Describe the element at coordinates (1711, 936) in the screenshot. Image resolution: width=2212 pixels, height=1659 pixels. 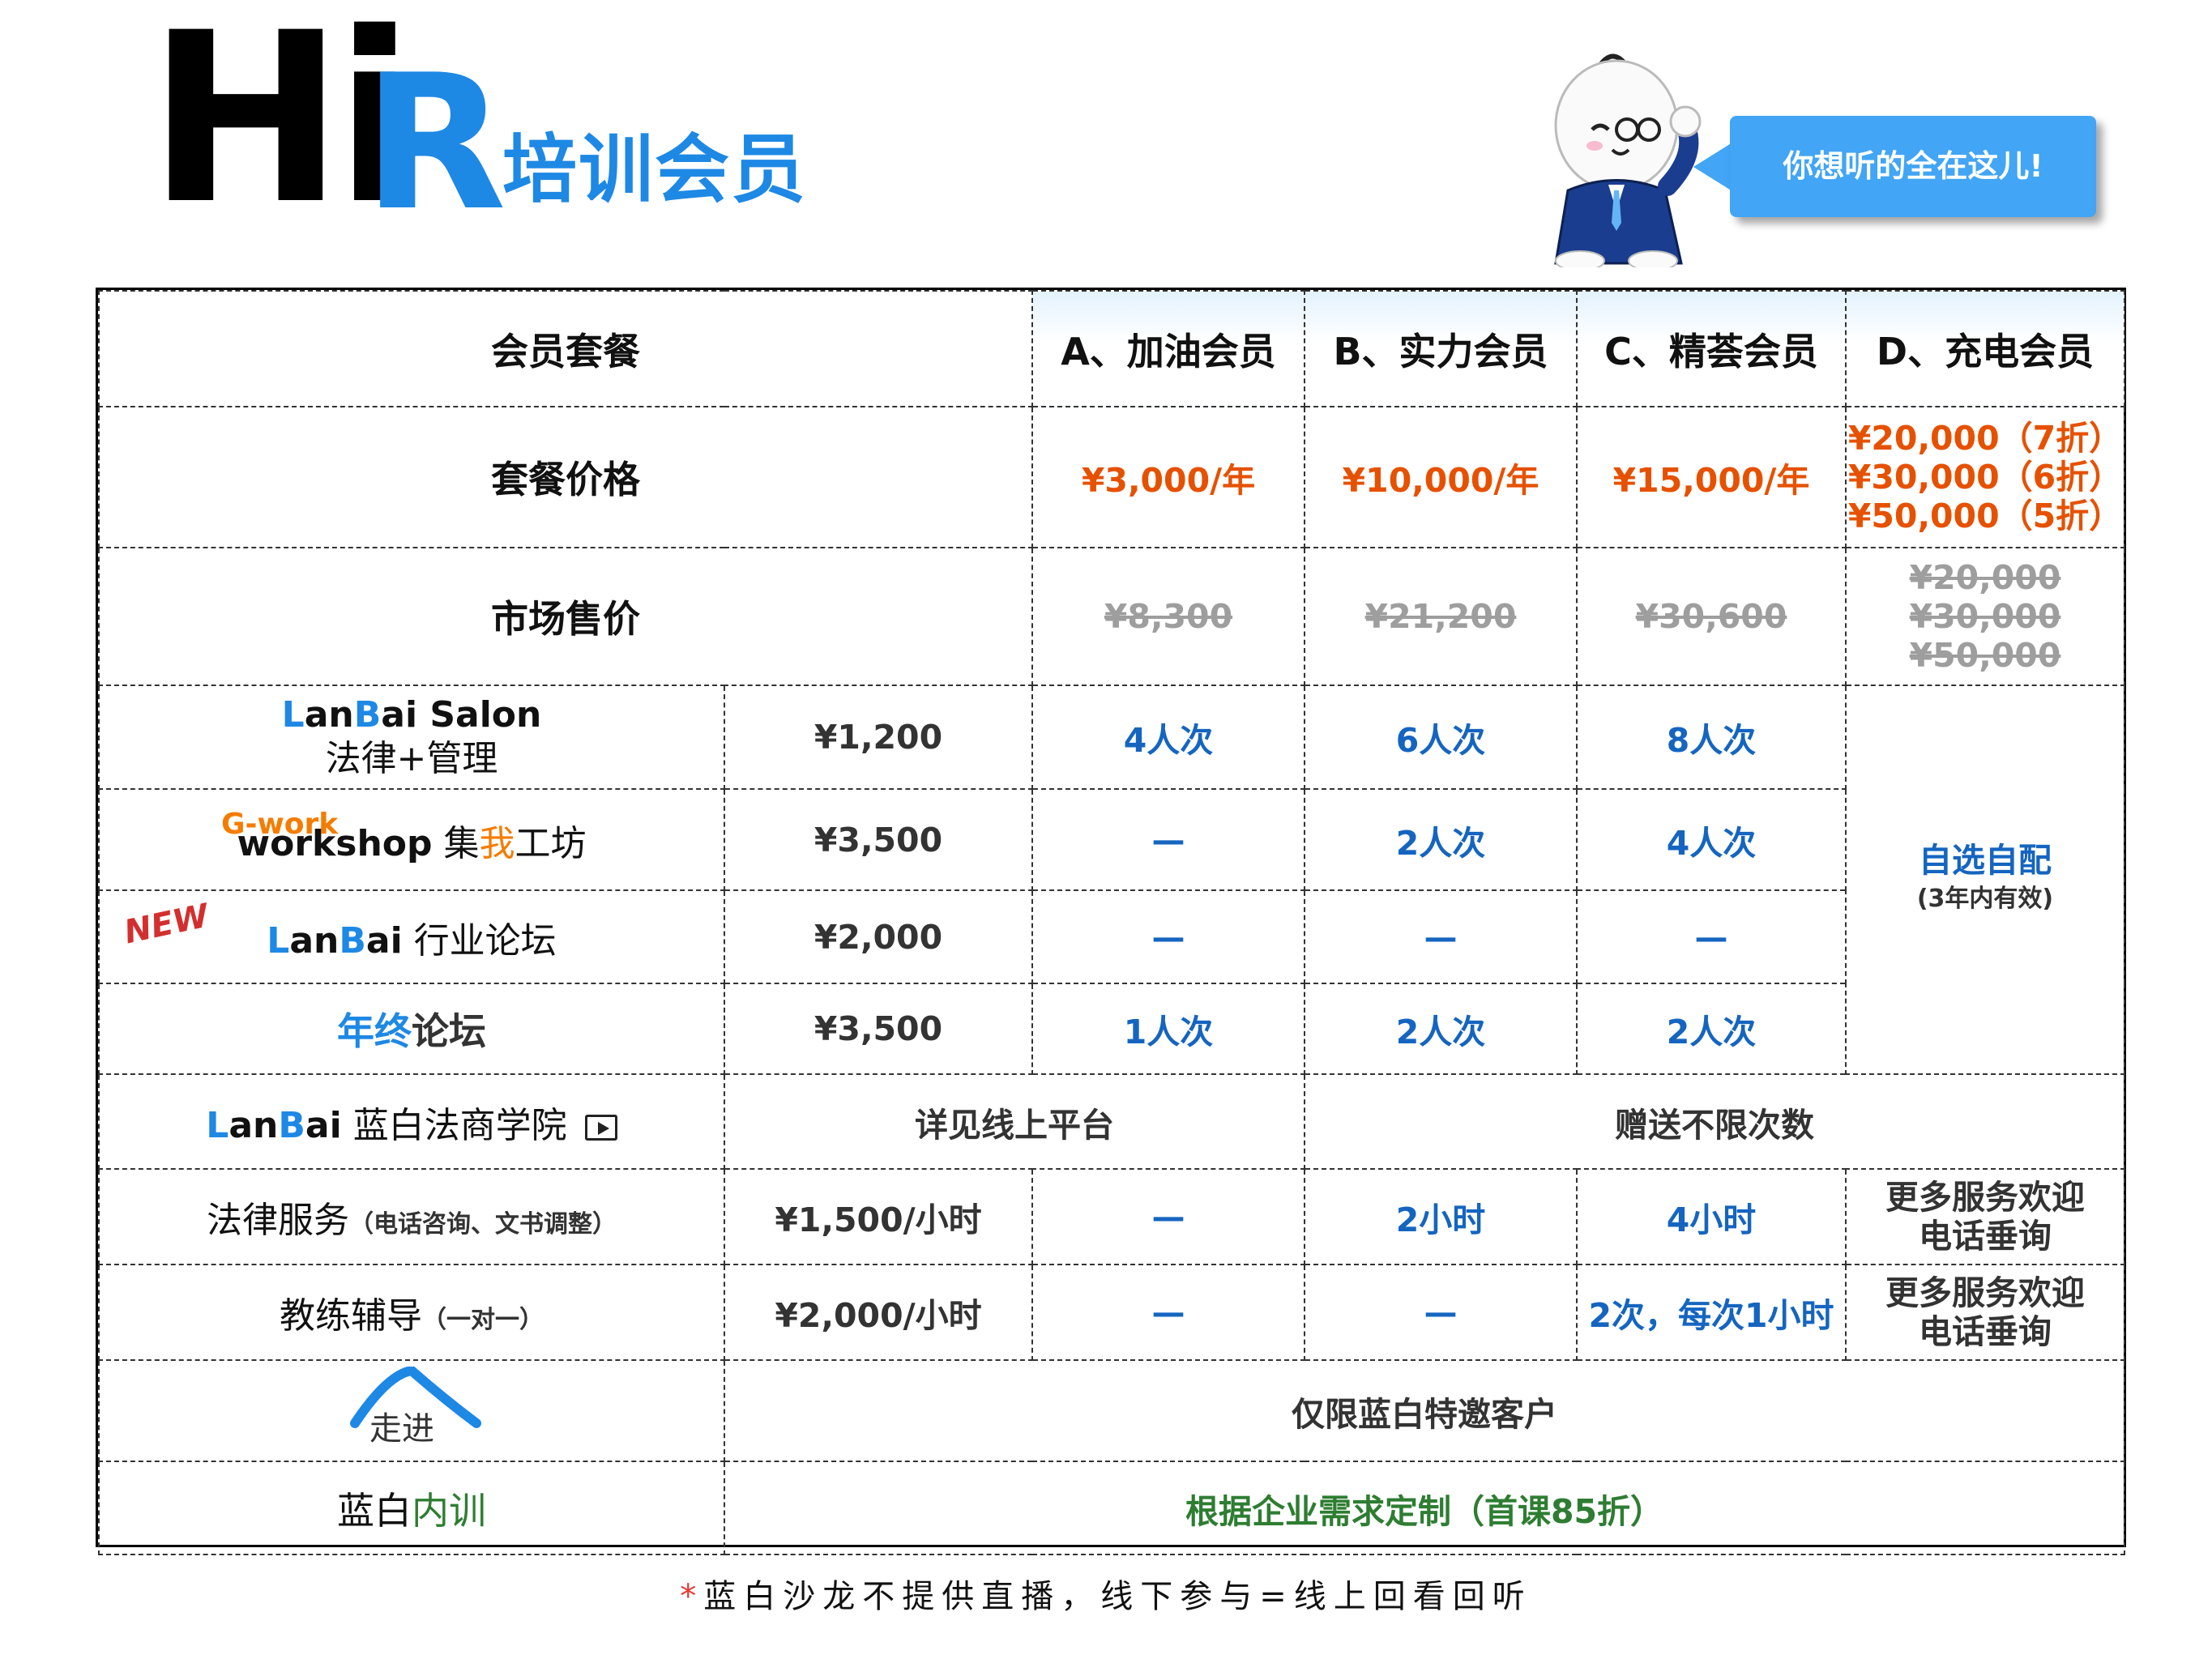
I see `forum-c: —` at that location.